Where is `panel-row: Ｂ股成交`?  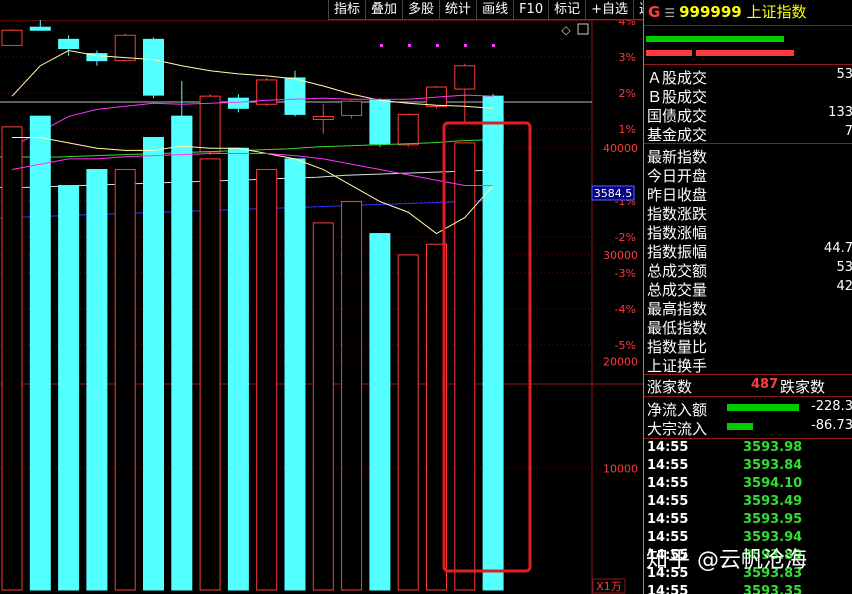
panel-row: Ｂ股成交 is located at coordinates (749, 96).